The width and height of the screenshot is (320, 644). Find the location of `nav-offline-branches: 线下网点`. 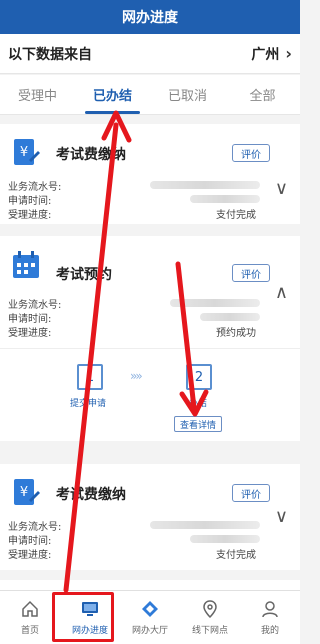

nav-offline-branches: 线下网点 is located at coordinates (210, 617).